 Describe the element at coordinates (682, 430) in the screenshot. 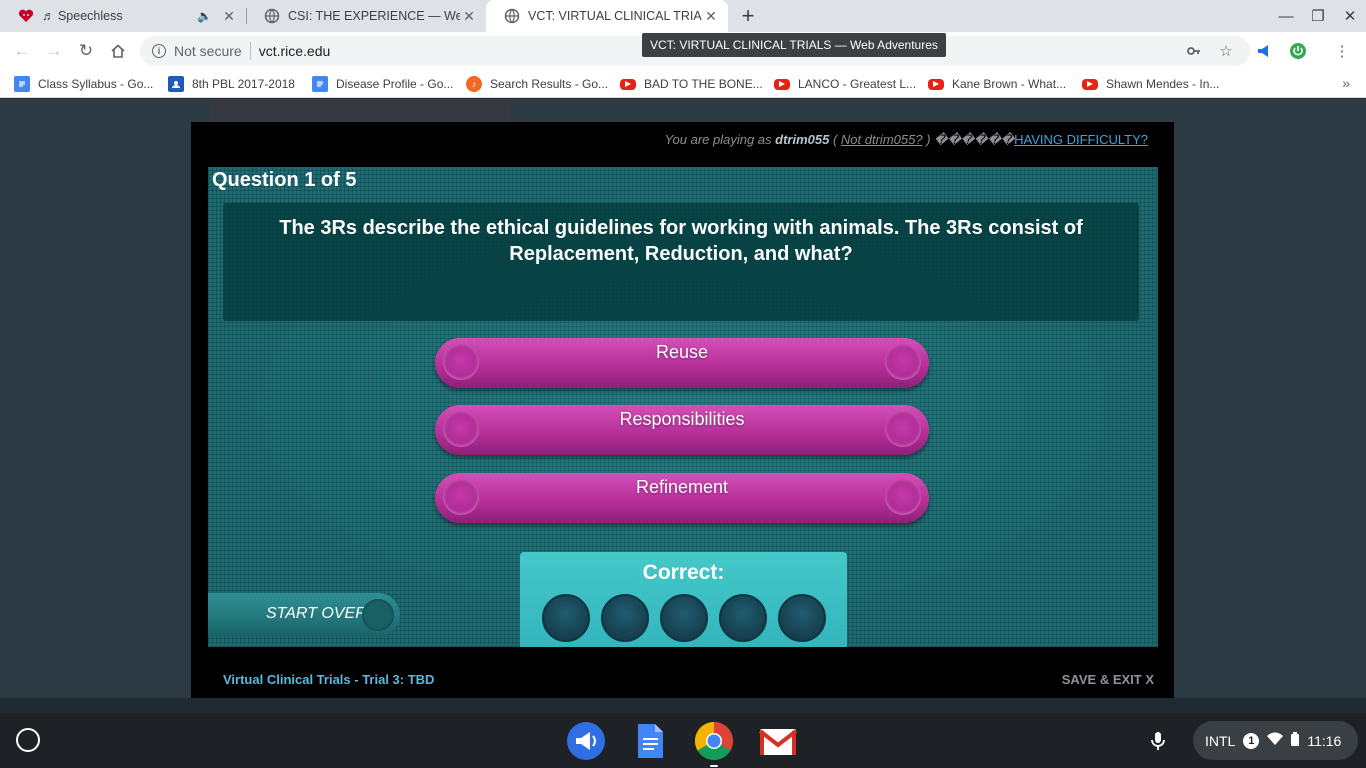

I see `answer-button-responsibilities: Responsibilities` at that location.